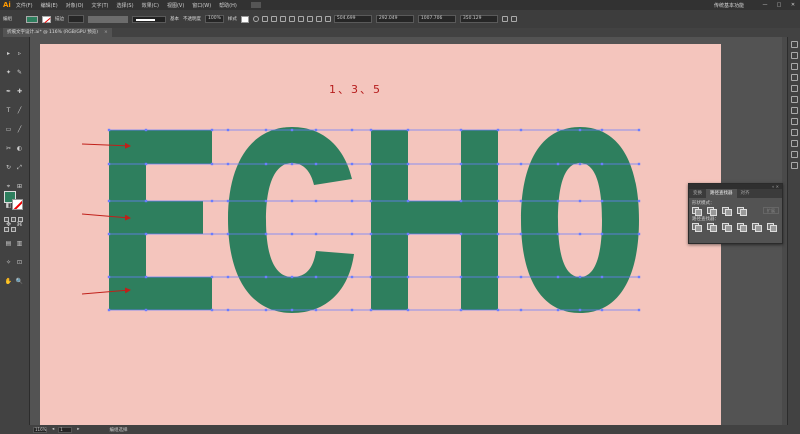 Image resolution: width=800 pixels, height=434 pixels. Describe the element at coordinates (19, 148) in the screenshot. I see `tool-icon-11: ◐` at that location.